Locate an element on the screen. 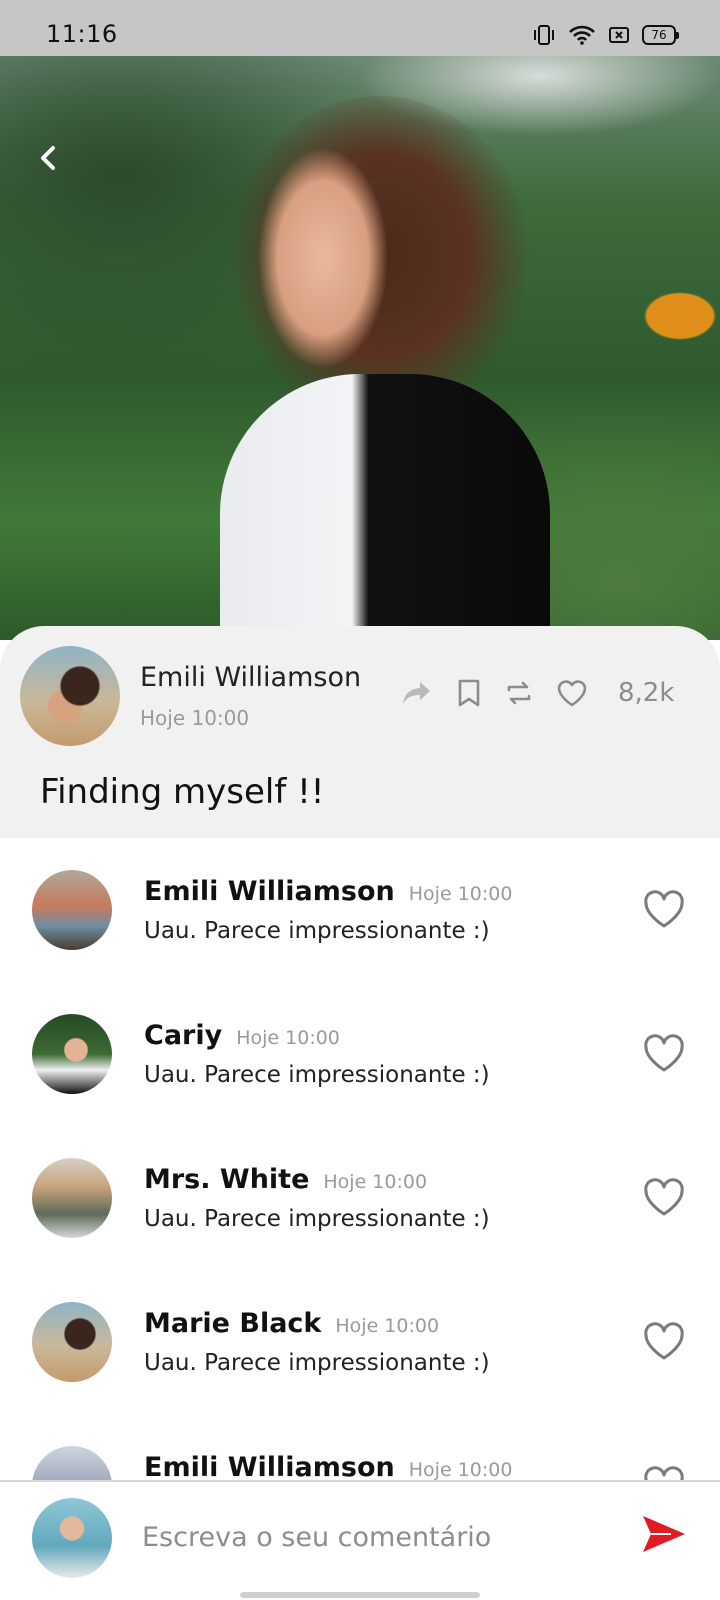 The image size is (720, 1600). post-title: Finding myself !! is located at coordinates (182, 792).